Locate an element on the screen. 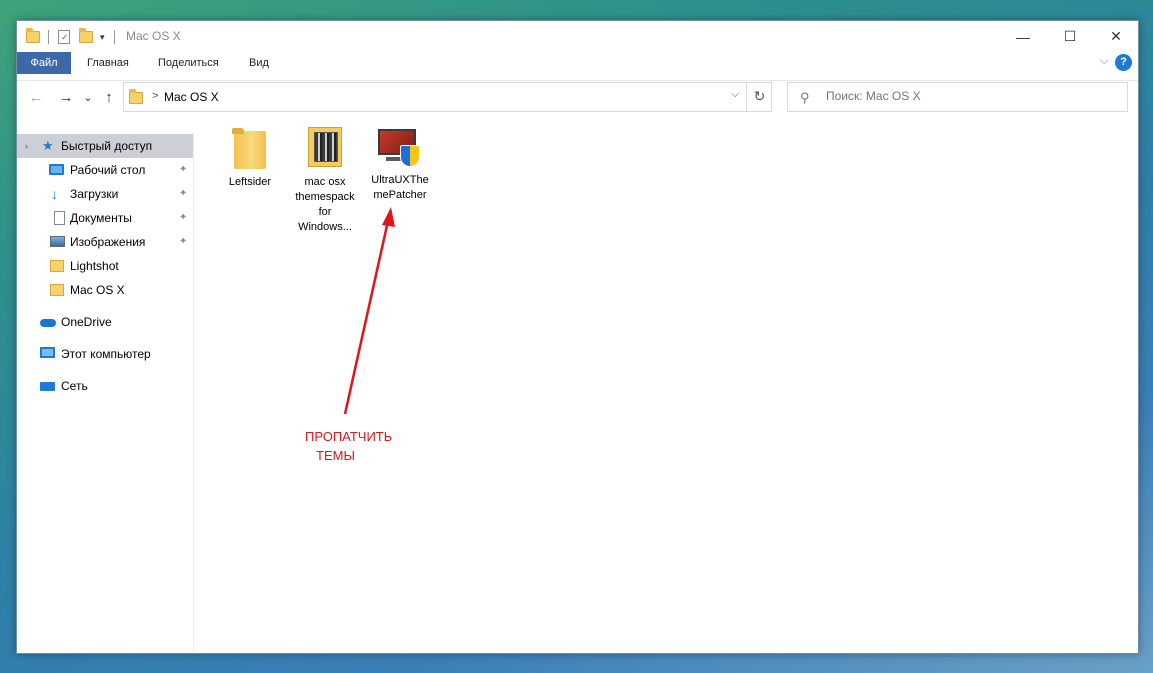  file-name: UltraUXThemePatcher is located at coordinates (400, 187).